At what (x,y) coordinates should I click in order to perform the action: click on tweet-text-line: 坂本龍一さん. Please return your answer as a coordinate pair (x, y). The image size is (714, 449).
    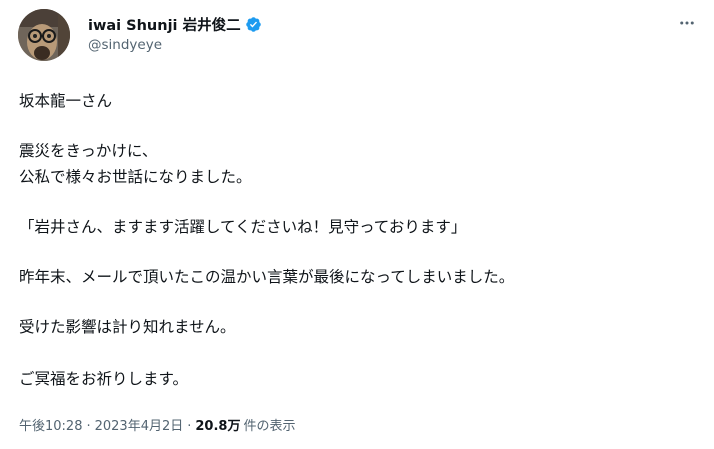
    Looking at the image, I should click on (66, 101).